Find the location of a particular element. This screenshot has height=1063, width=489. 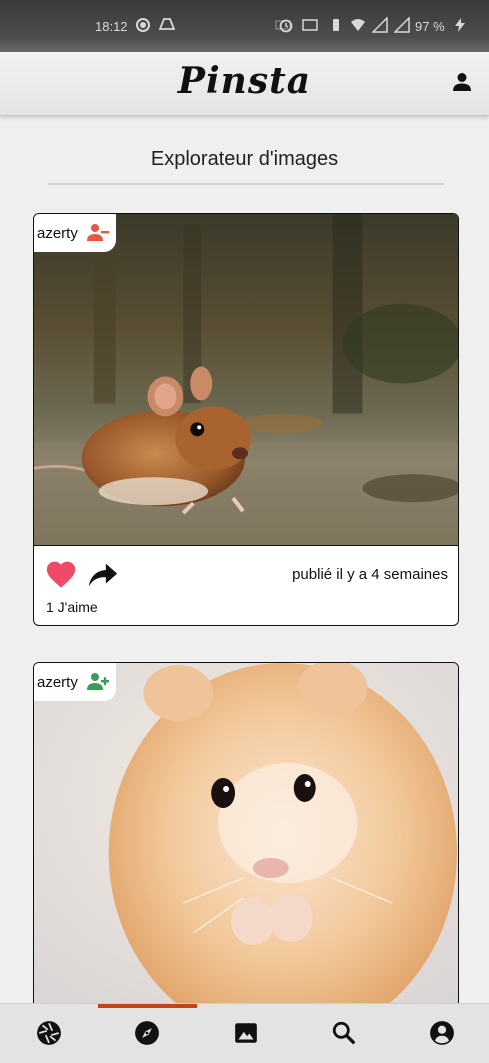

image-icon is located at coordinates (246, 1033).